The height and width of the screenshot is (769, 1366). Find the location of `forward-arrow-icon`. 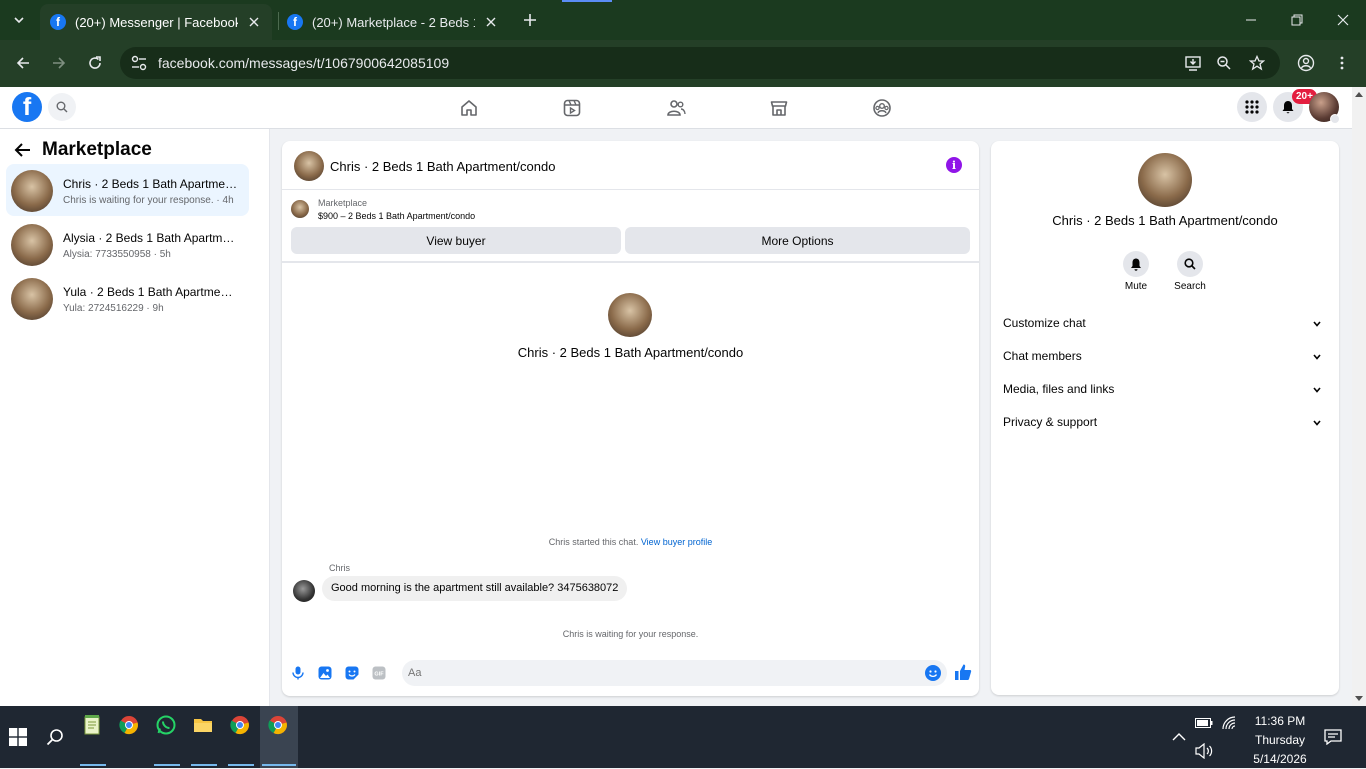

forward-arrow-icon is located at coordinates (59, 63).